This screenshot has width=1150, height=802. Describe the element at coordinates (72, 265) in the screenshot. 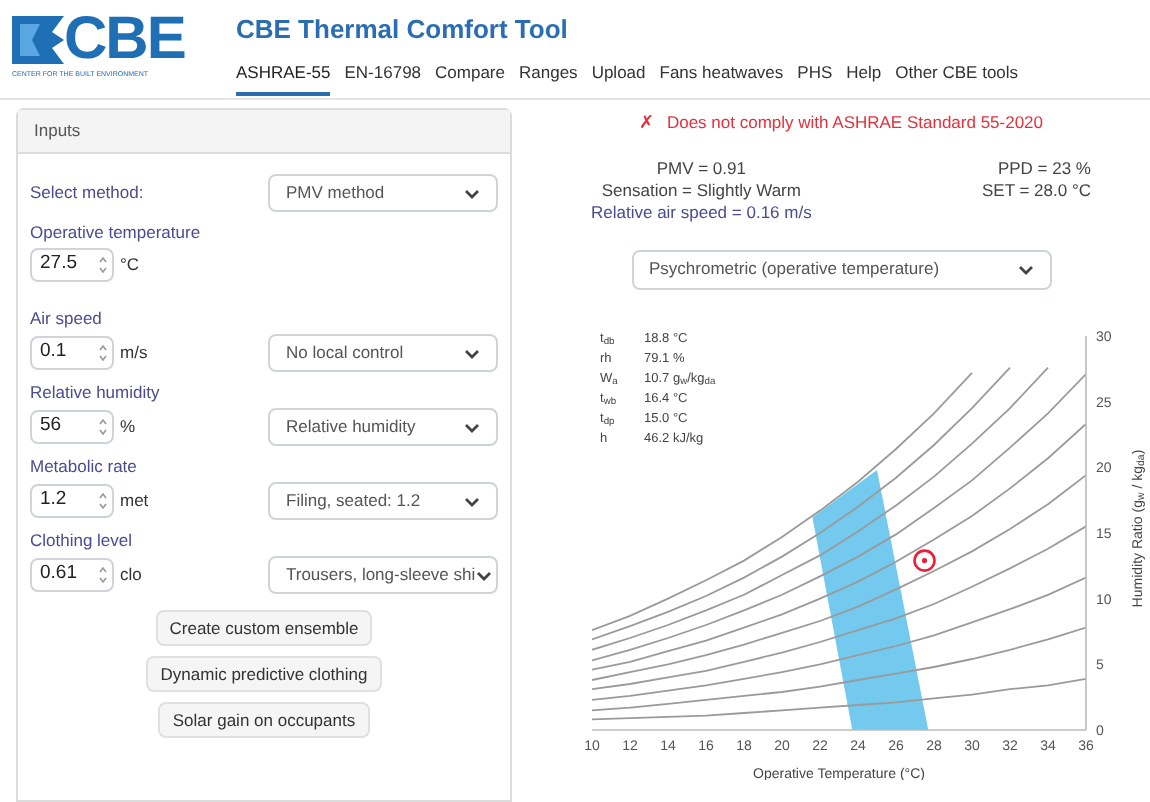

I see `number-field: 27.5` at that location.